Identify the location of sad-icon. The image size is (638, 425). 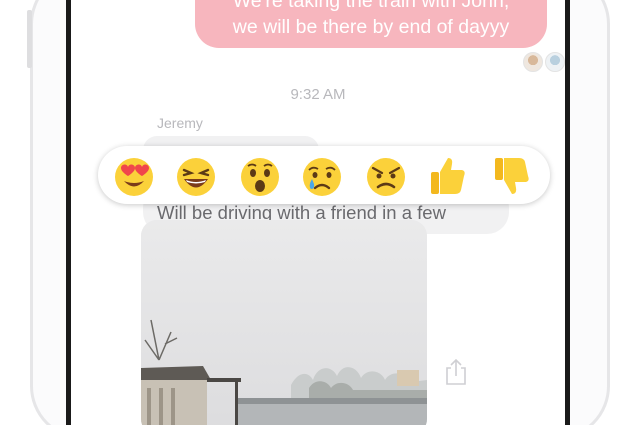
(322, 176).